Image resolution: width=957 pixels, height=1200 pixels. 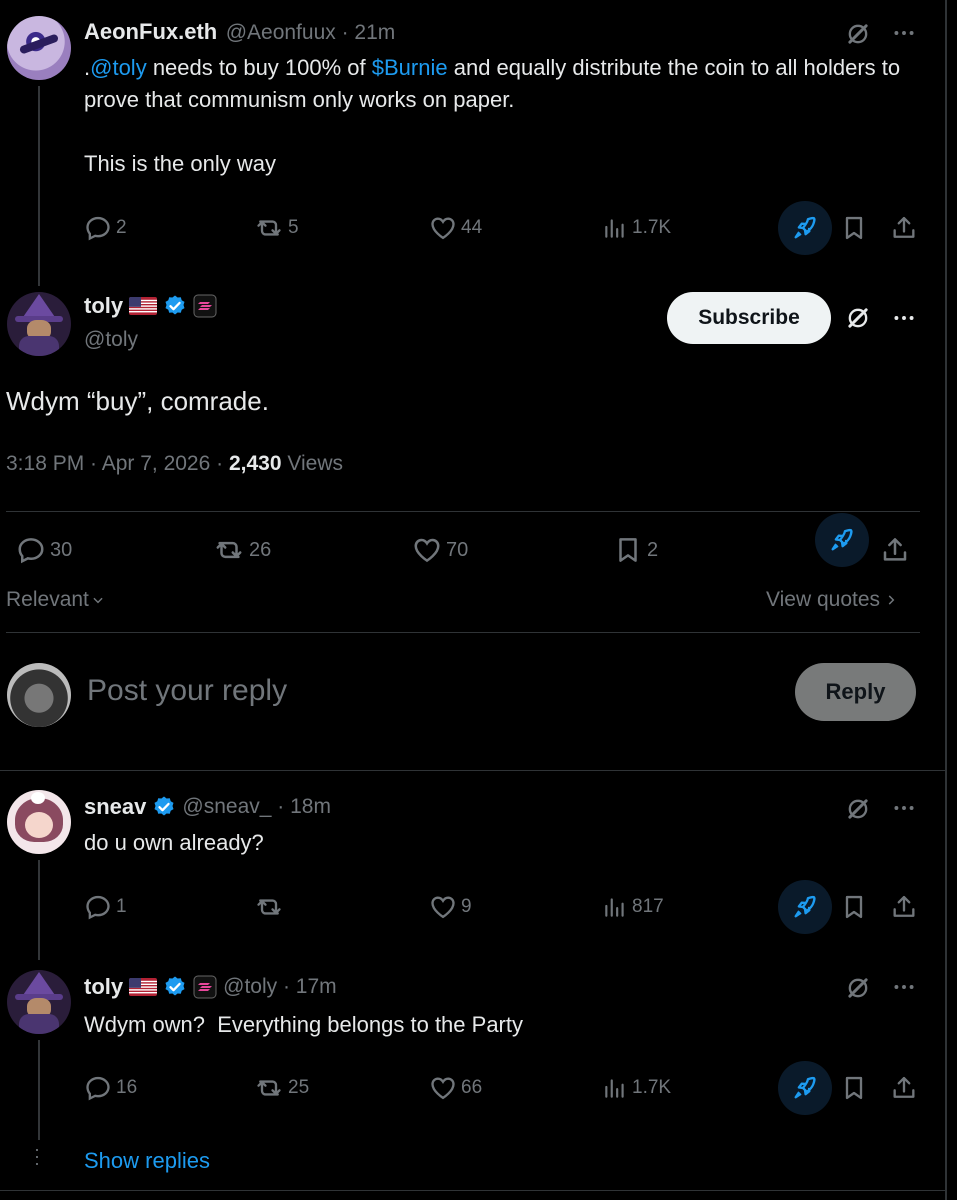 I want to click on reply-input: Post your reply, so click(x=187, y=691).